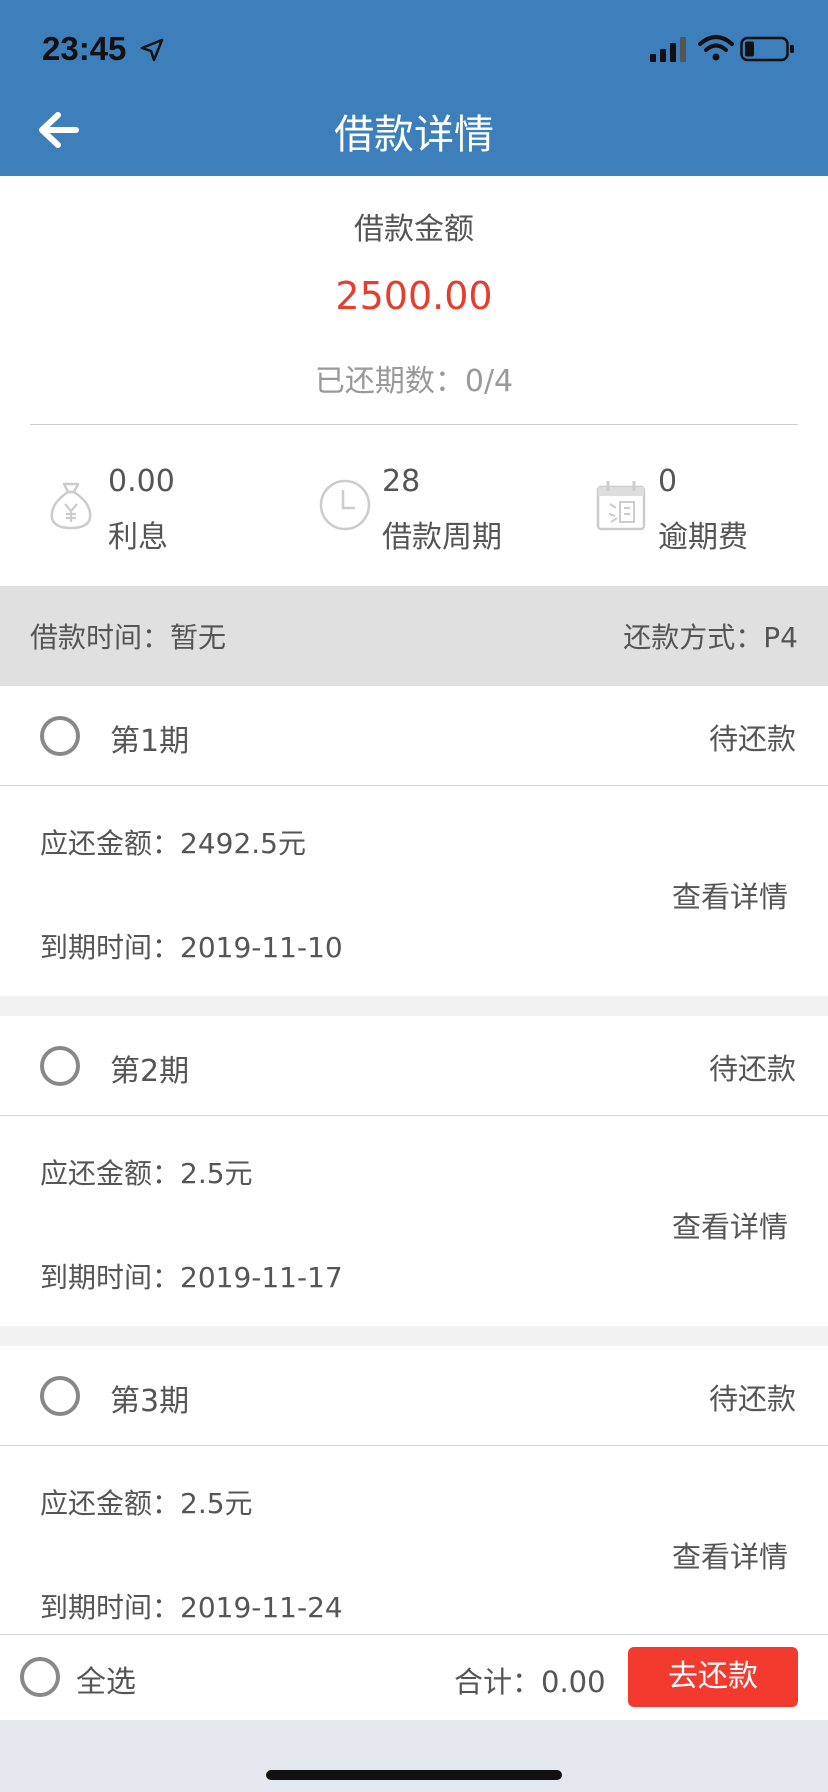 Image resolution: width=828 pixels, height=1792 pixels. Describe the element at coordinates (401, 481) in the screenshot. I see `loan-period-value: 28` at that location.